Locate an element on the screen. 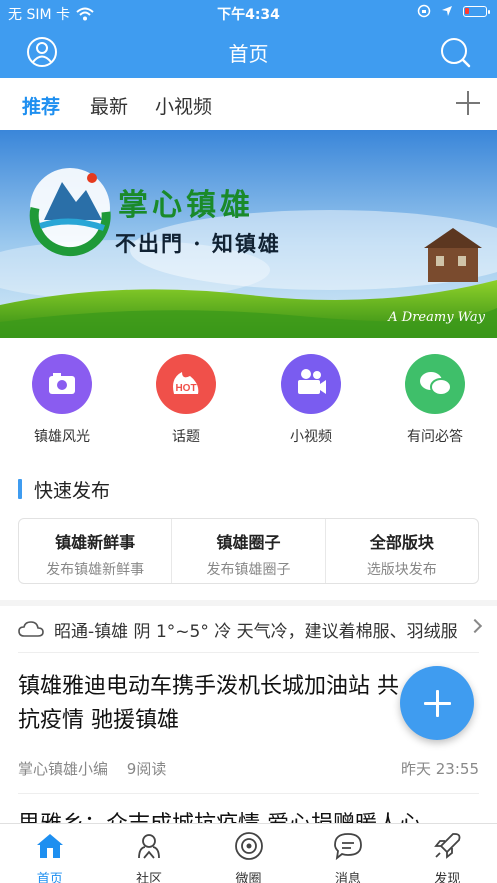 This screenshot has height=883, width=497. bottom-tab-bar: 首页 社区 微圈 消息 发现 is located at coordinates (248, 853).